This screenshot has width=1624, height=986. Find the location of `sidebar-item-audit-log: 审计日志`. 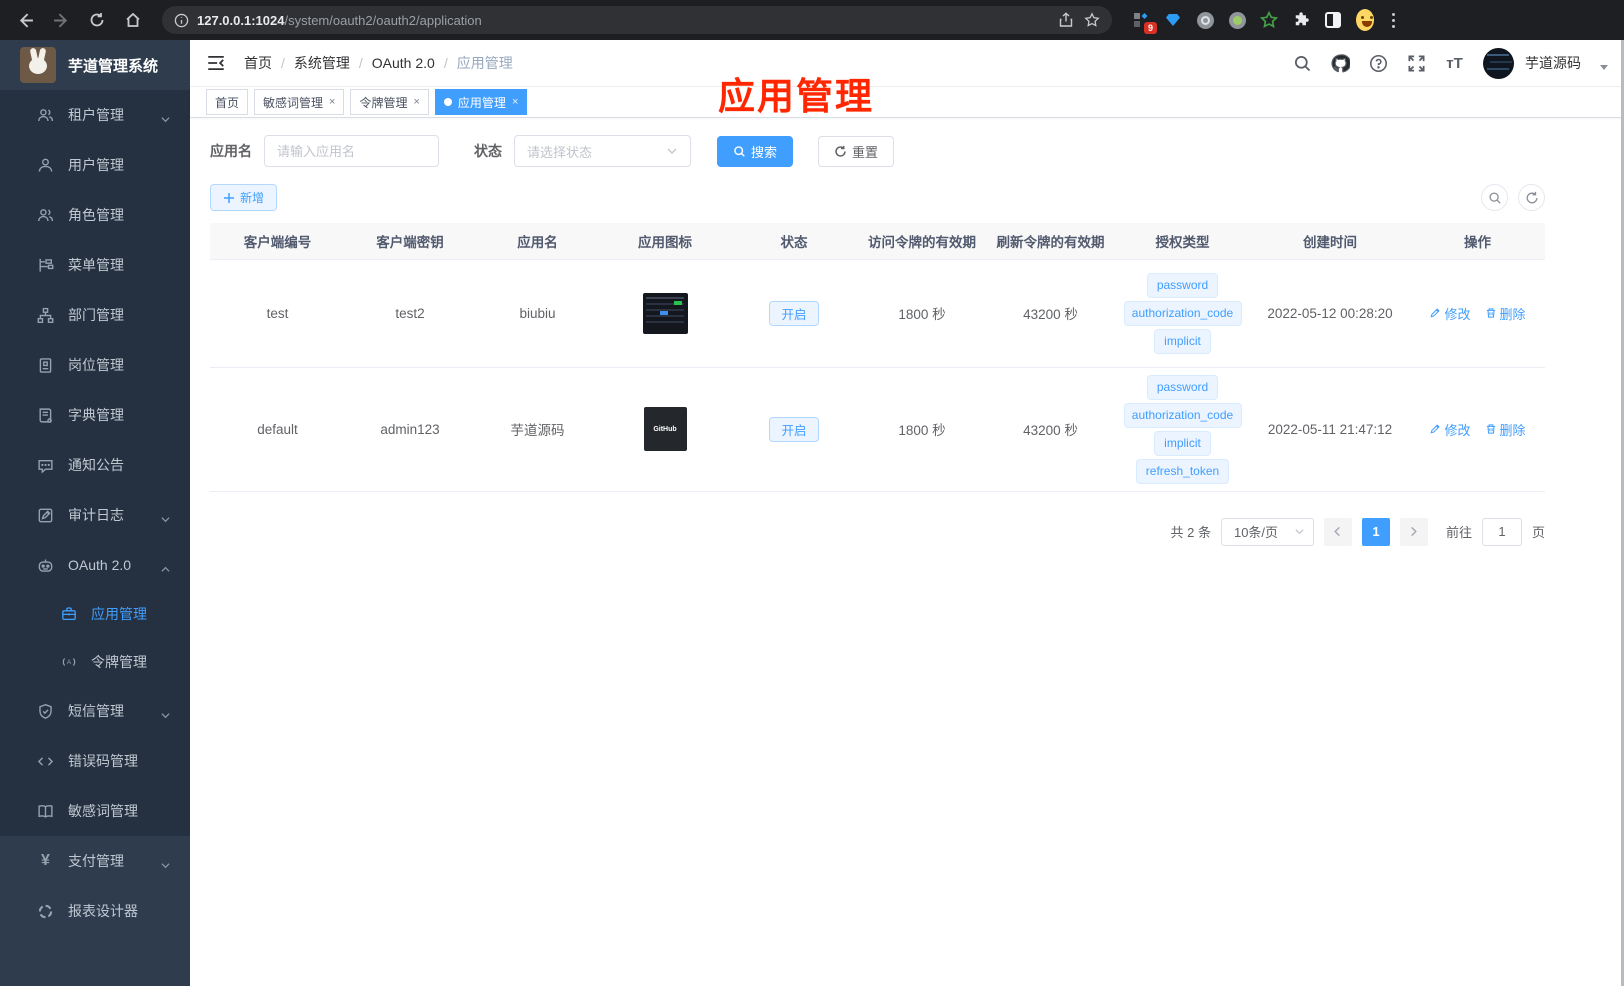

sidebar-item-audit-log: 审计日志 is located at coordinates (95, 515).